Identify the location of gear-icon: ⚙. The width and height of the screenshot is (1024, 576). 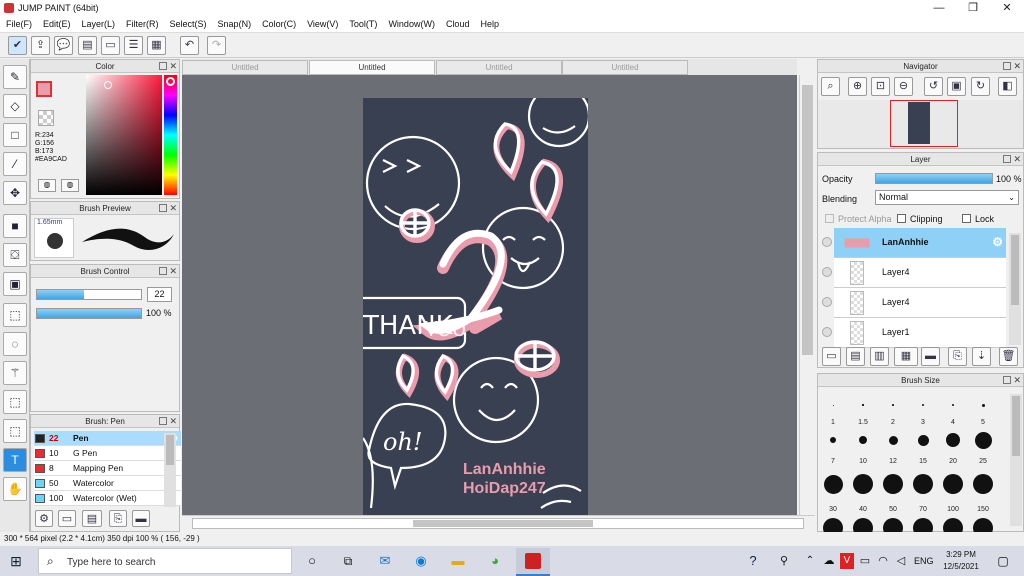
(997, 242).